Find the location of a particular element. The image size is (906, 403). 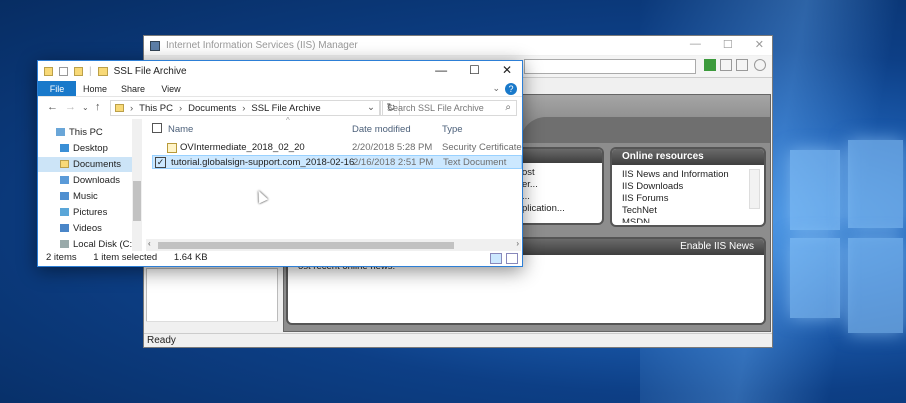

desktop-icon is located at coordinates (64, 148).